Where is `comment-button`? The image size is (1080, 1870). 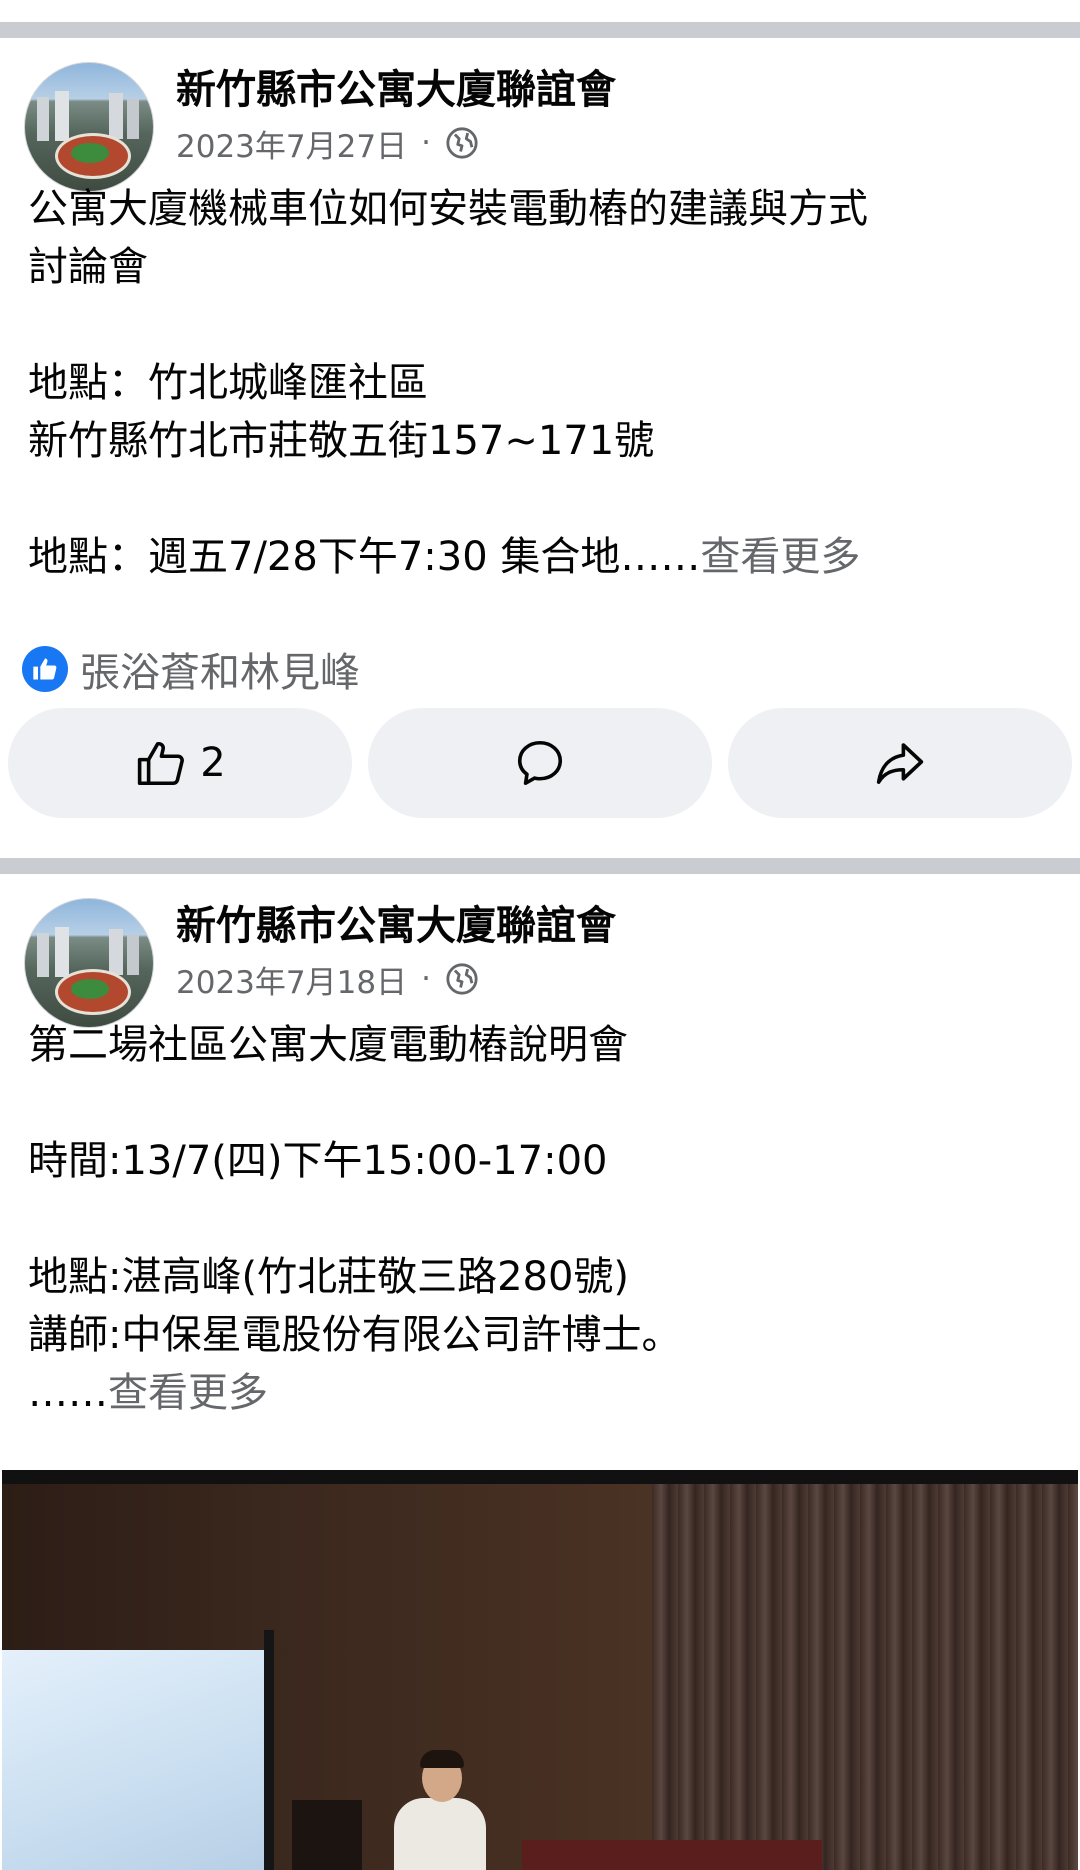
comment-button is located at coordinates (540, 763).